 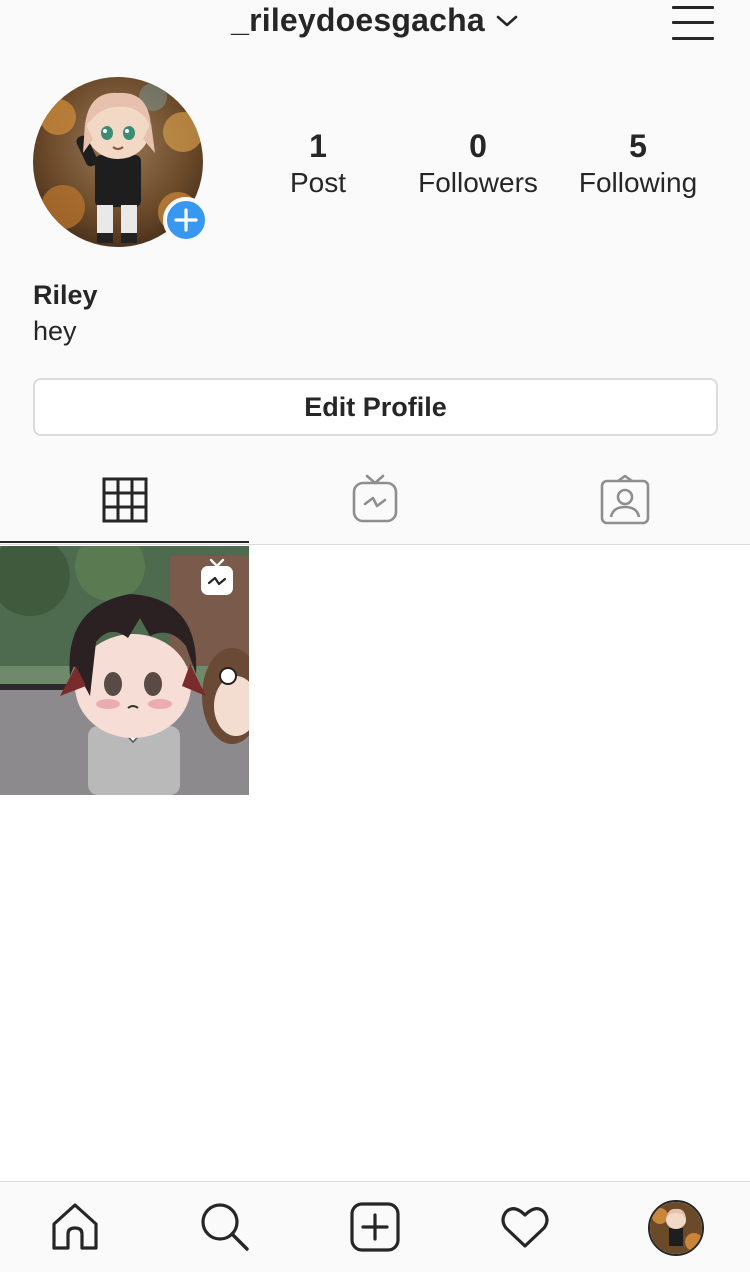 I want to click on tabs-divider, so click(x=375, y=544).